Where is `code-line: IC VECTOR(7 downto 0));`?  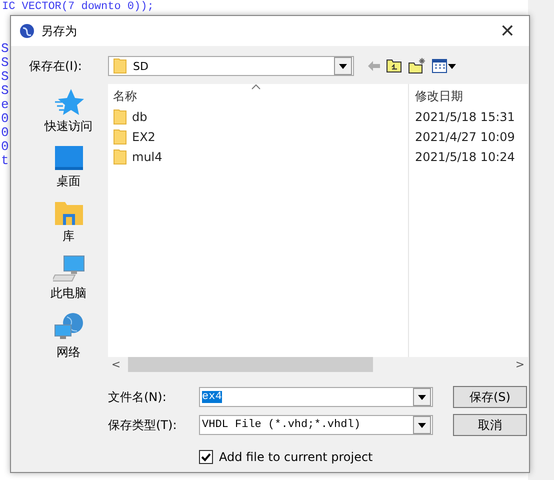 code-line: IC VECTOR(7 downto 0)); is located at coordinates (78, 7).